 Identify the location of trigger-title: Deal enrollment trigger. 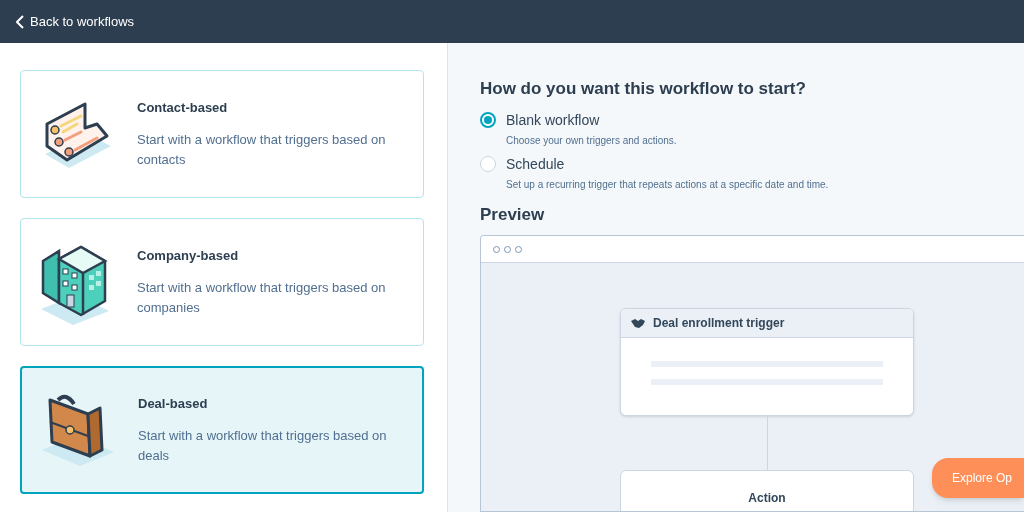
(719, 323).